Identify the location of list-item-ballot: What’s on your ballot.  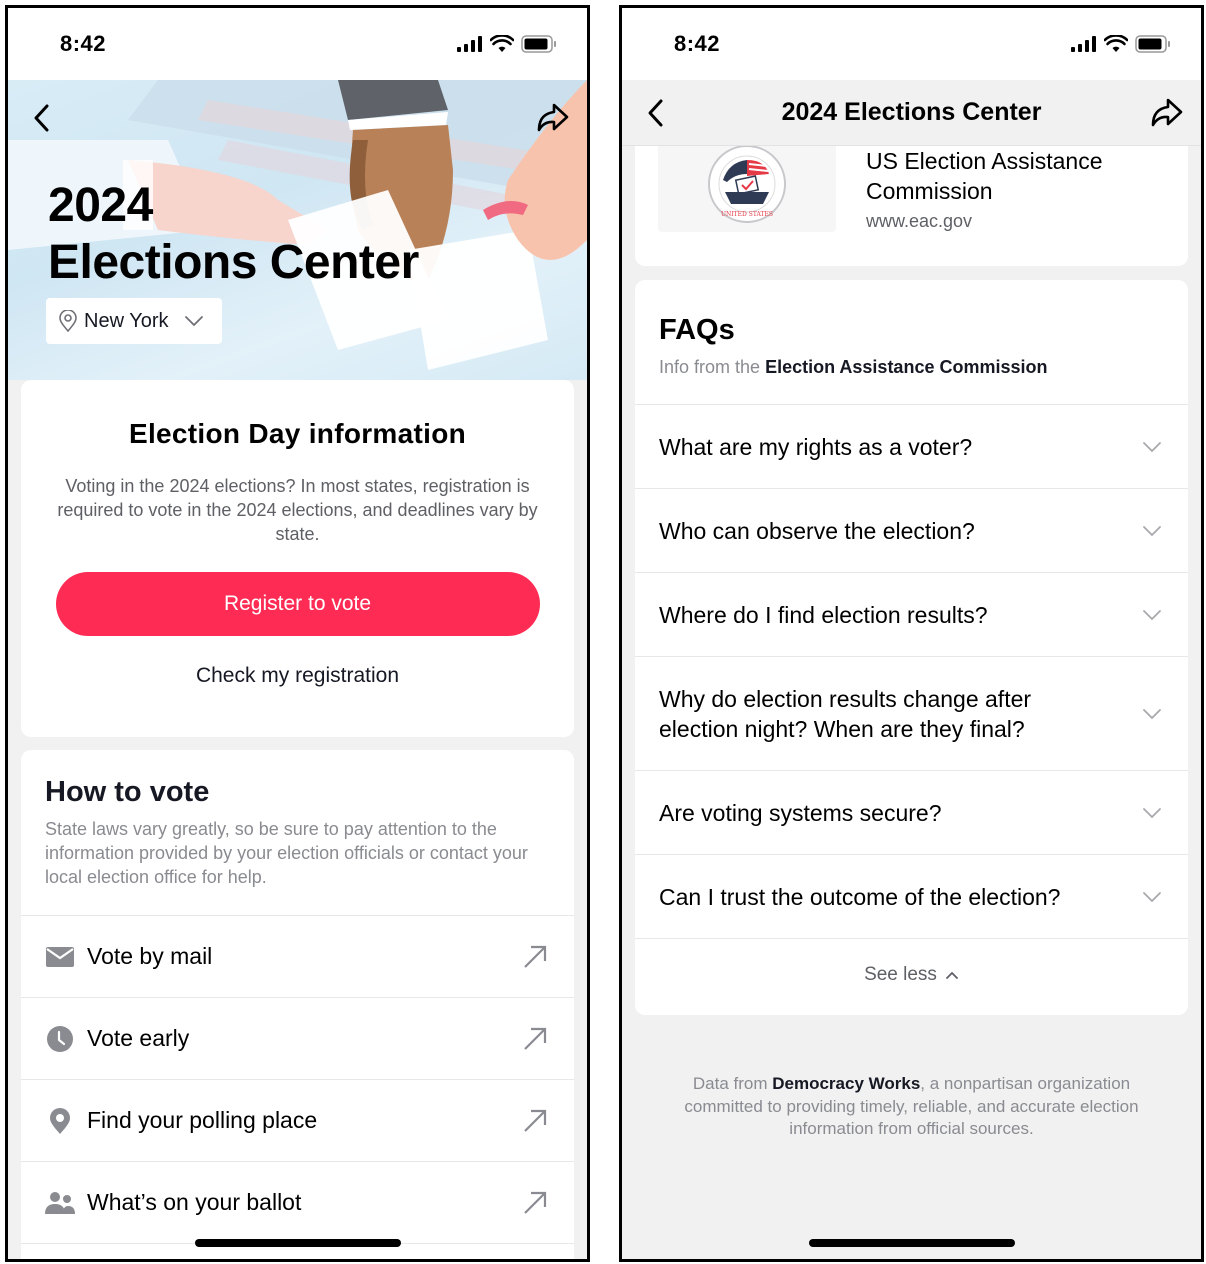
(297, 1202).